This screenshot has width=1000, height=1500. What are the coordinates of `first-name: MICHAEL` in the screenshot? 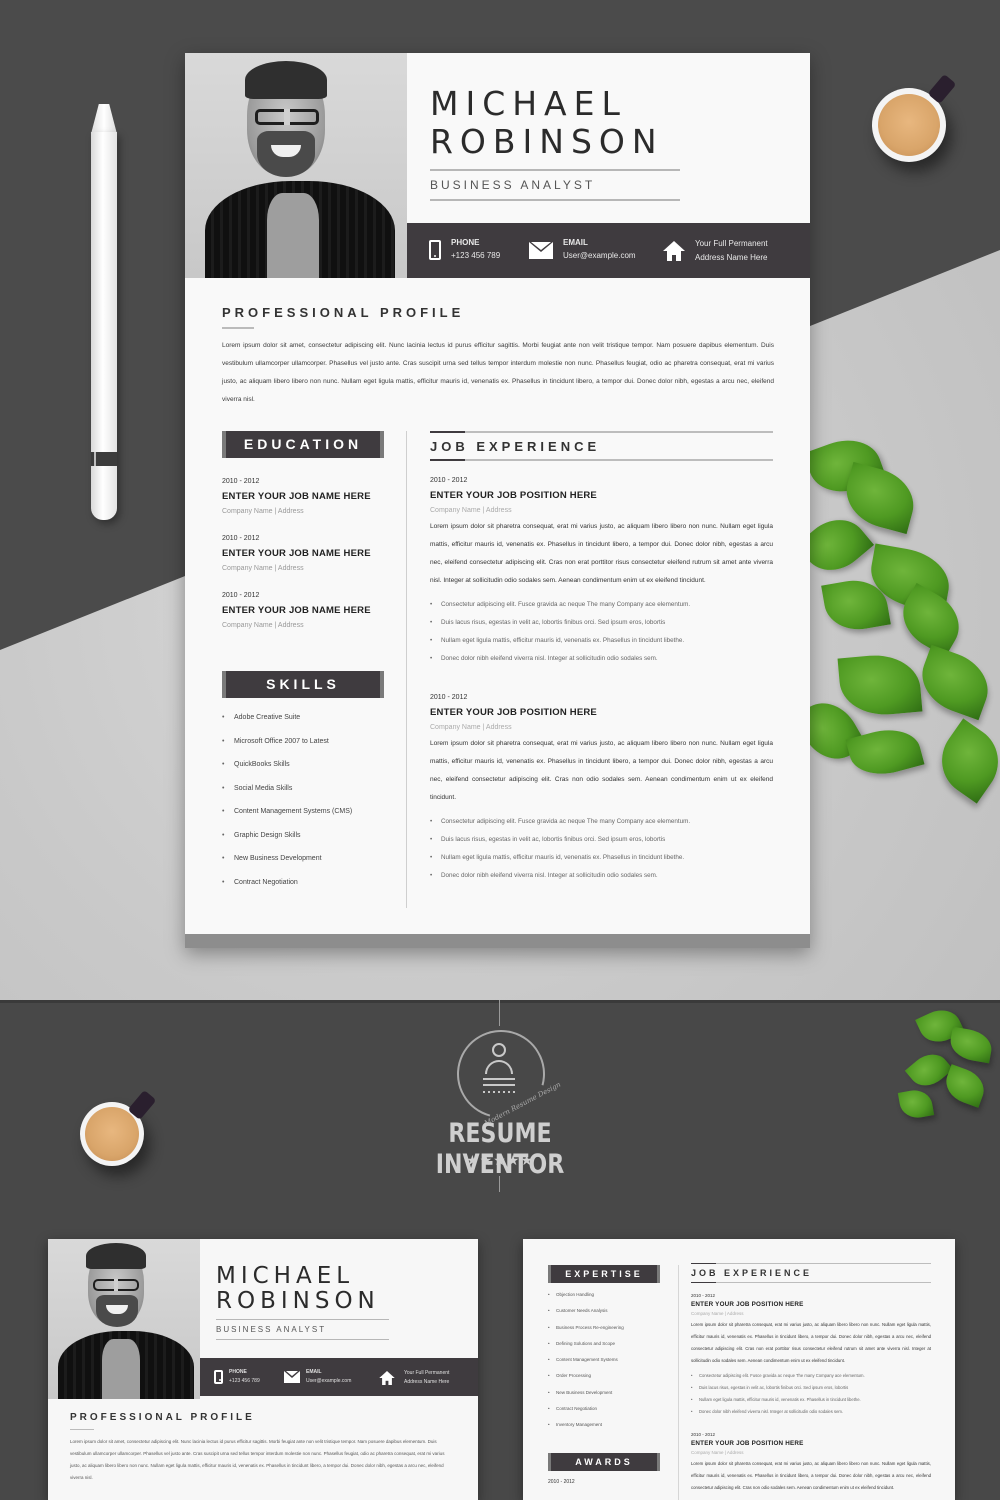 It's located at (528, 103).